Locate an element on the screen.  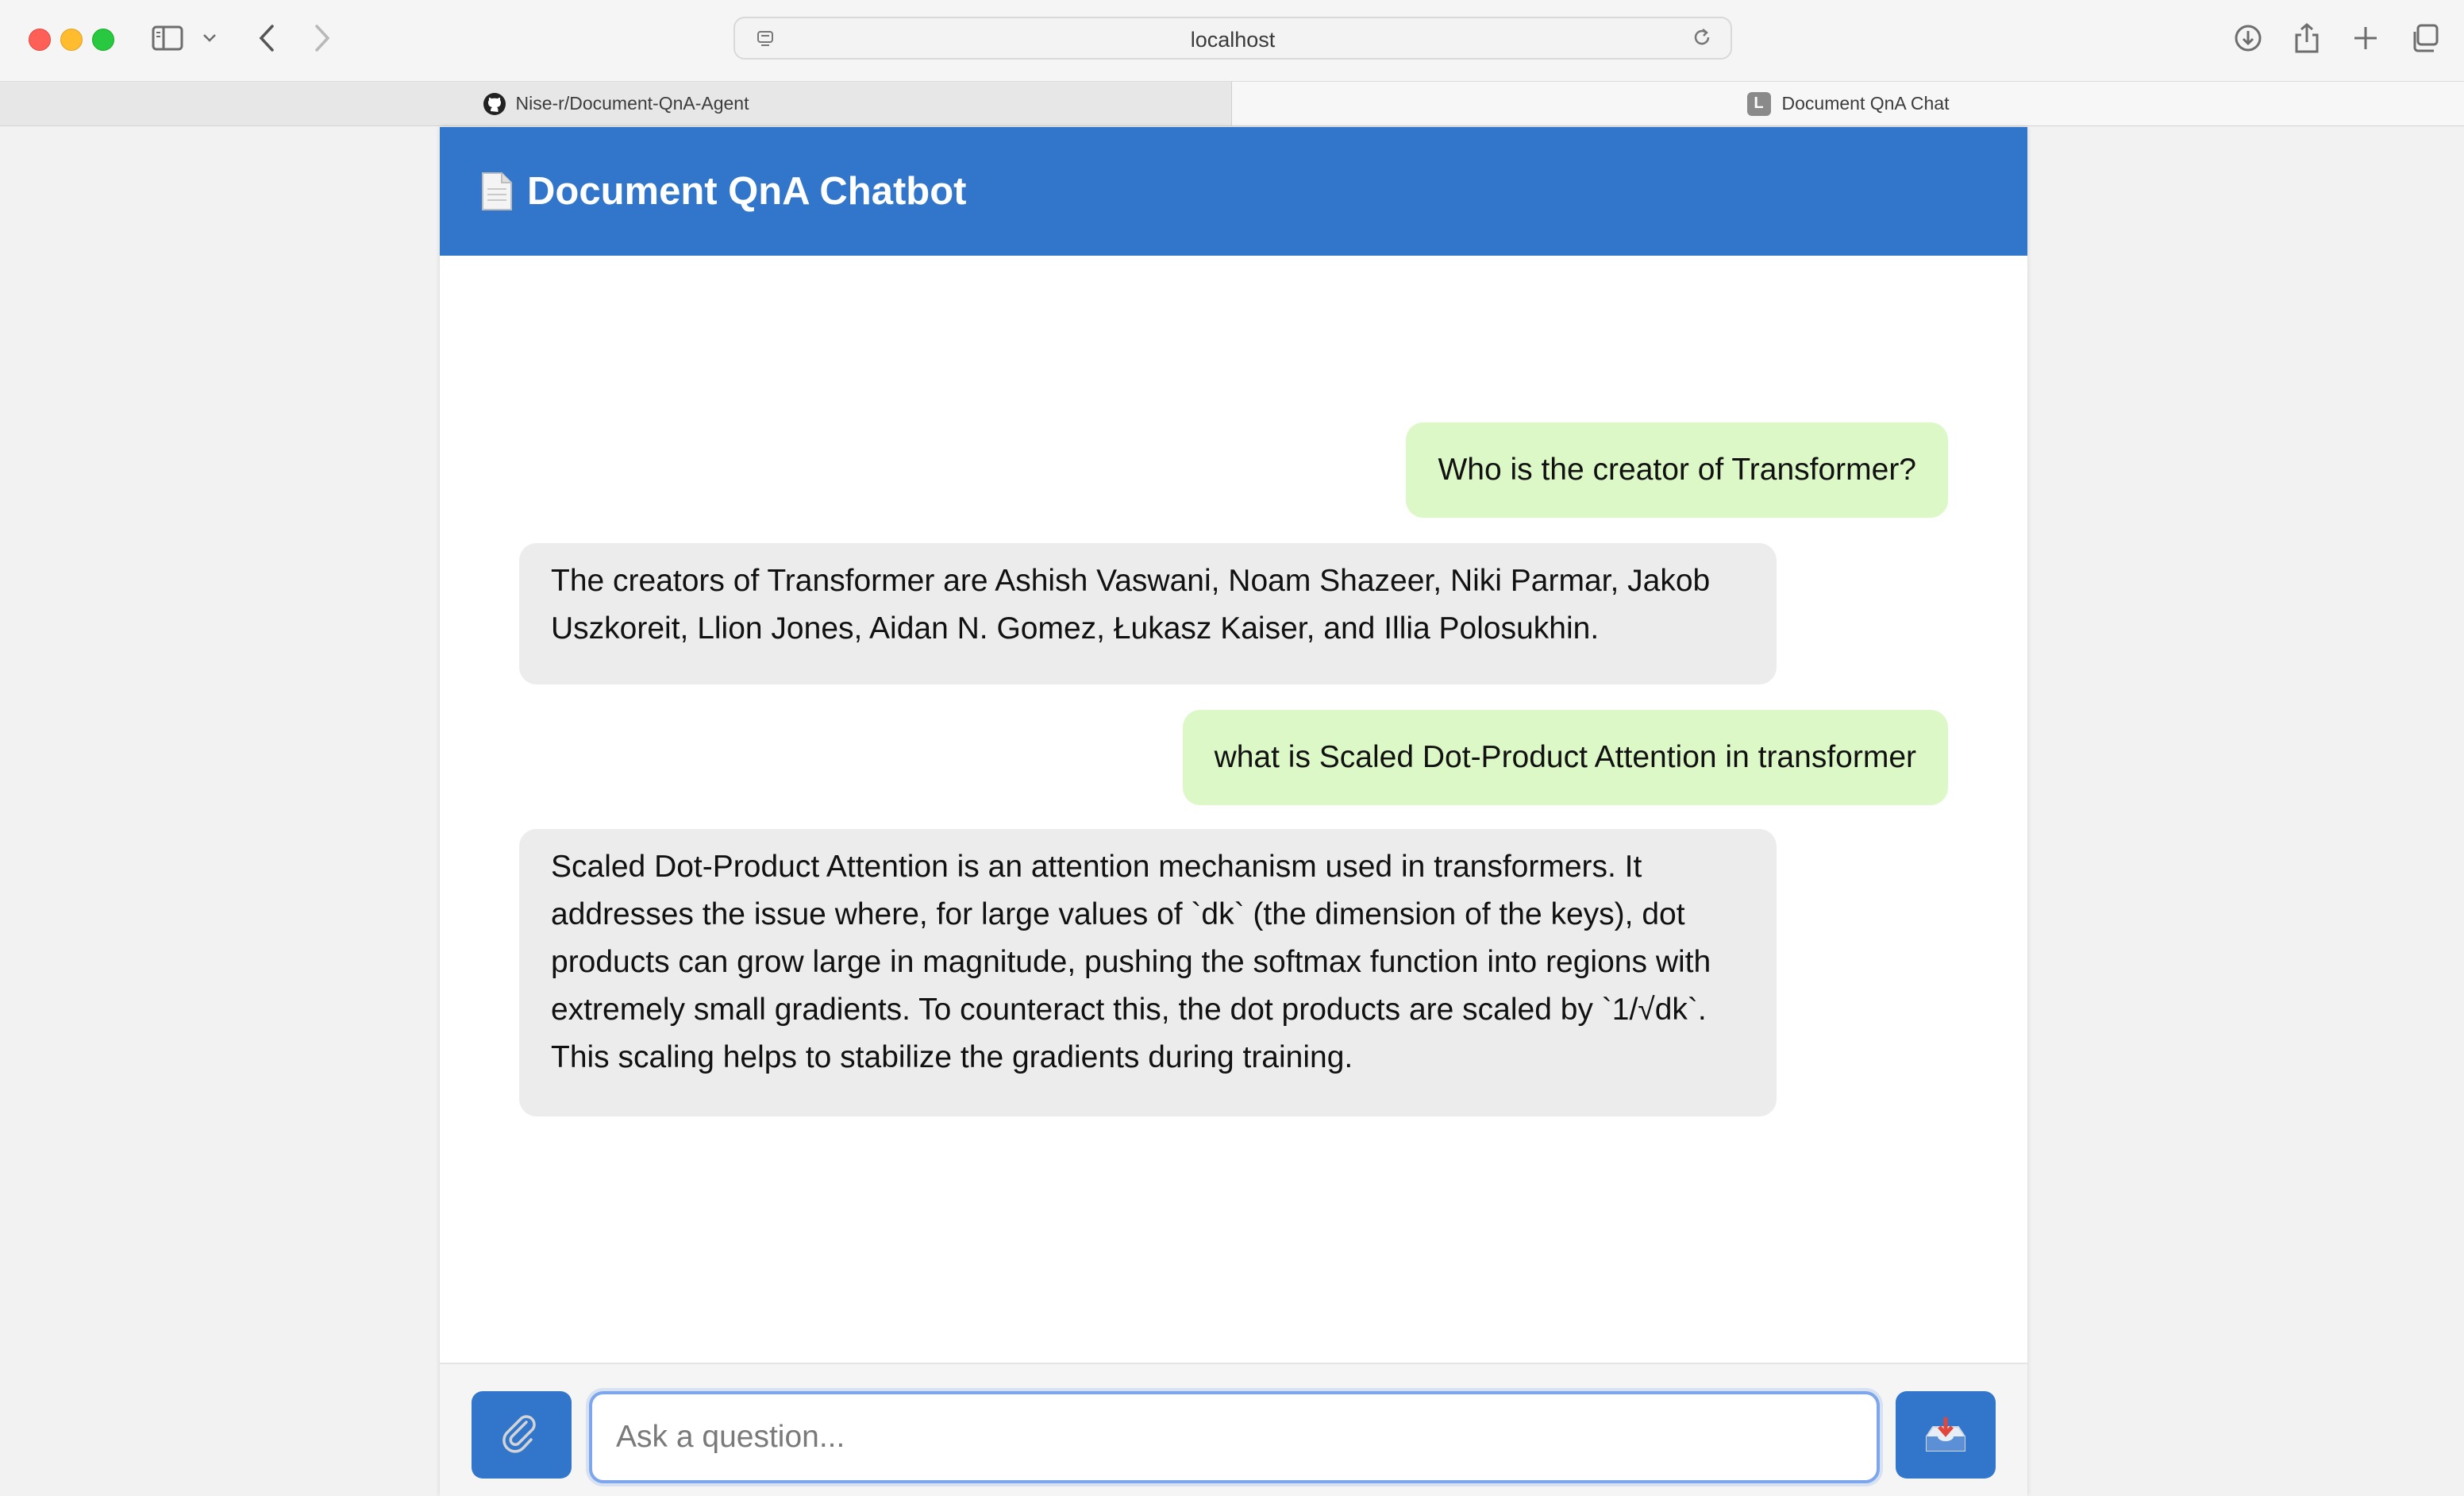
zoom-window-button is located at coordinates (103, 40).